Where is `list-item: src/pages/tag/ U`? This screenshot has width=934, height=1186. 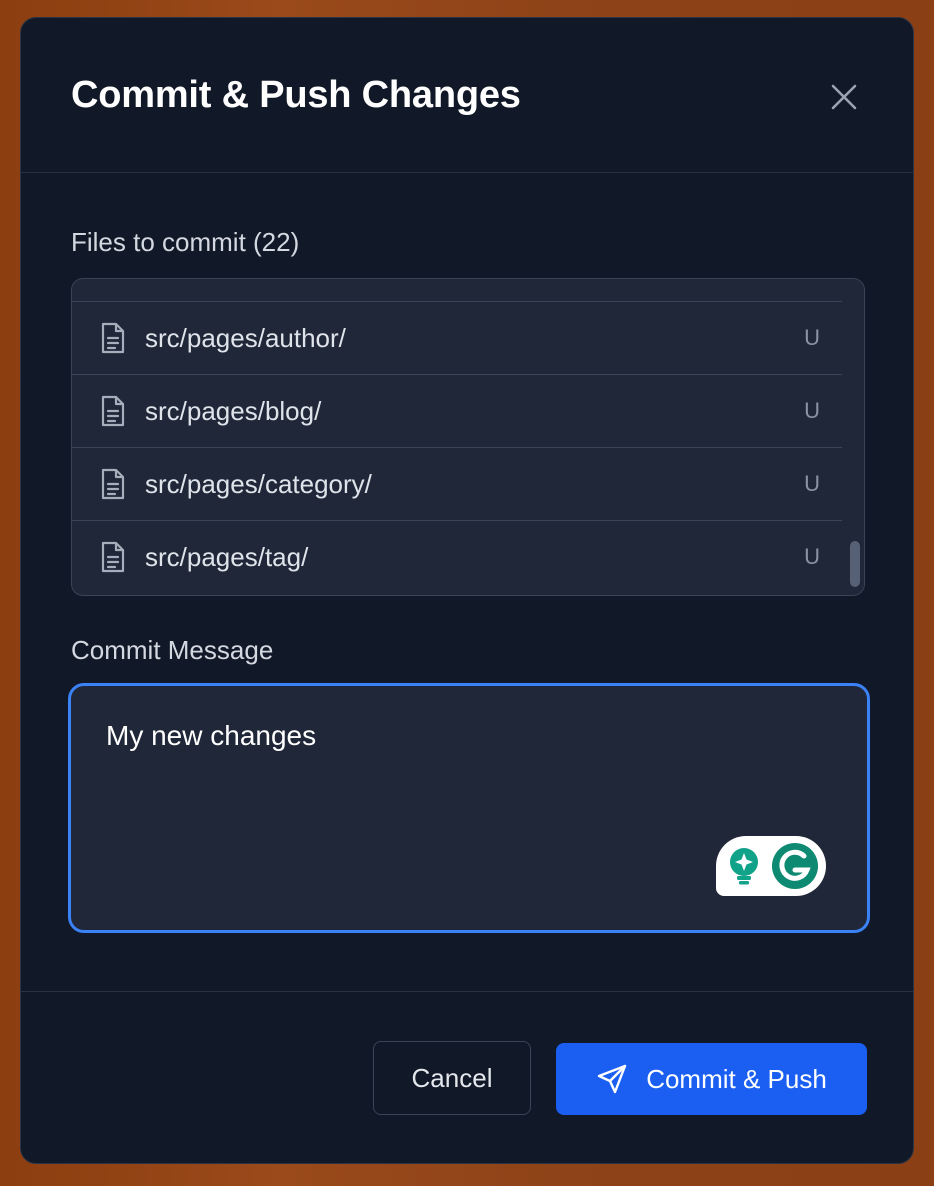
list-item: src/pages/tag/ U is located at coordinates (458, 556).